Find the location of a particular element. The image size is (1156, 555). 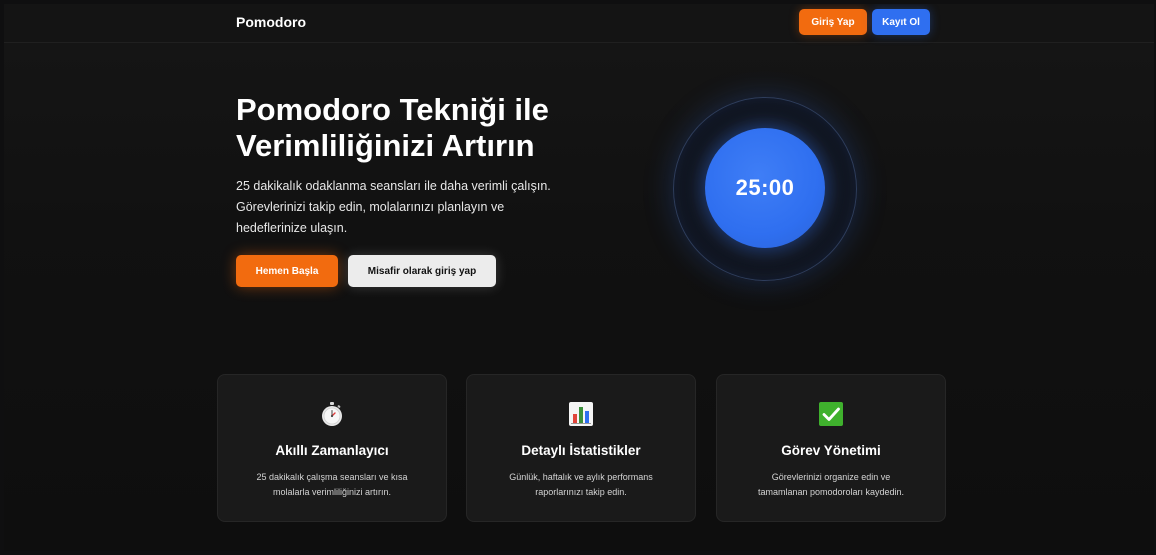

feature-description-line: tamamlanan pomodoroları kaydedin. is located at coordinates (831, 492).